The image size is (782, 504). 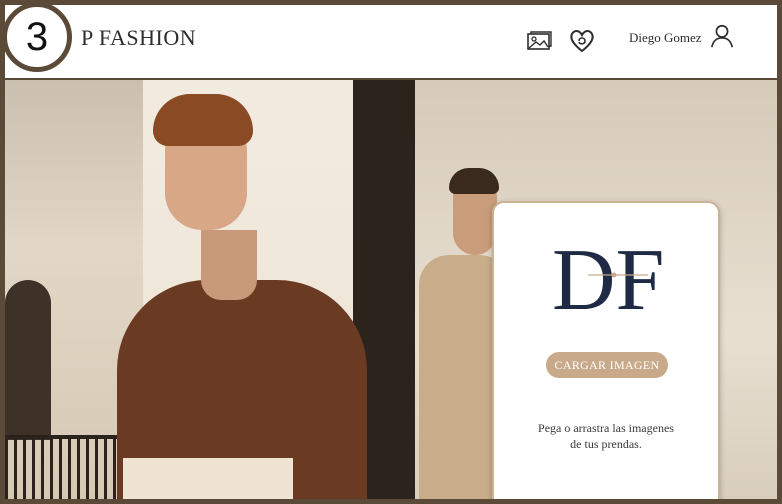 I want to click on model-1-neck, so click(x=229, y=265).